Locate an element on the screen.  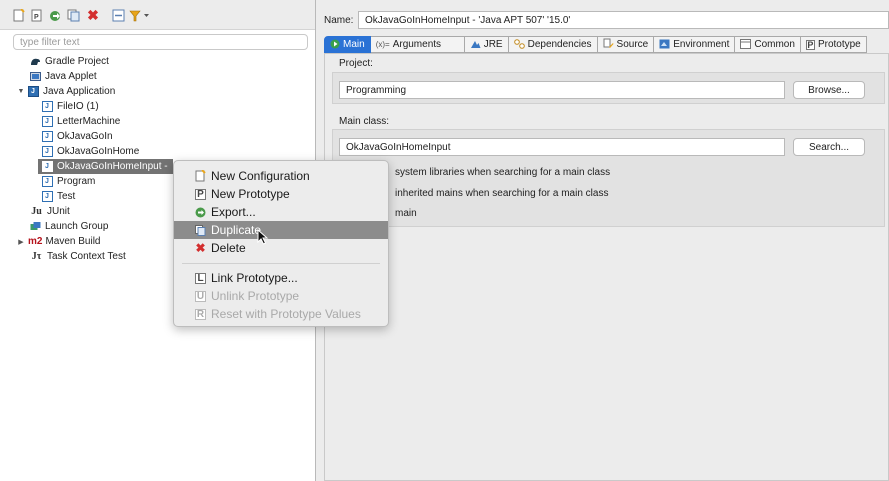
maven-icon: m2 is located at coordinates (35, 241).